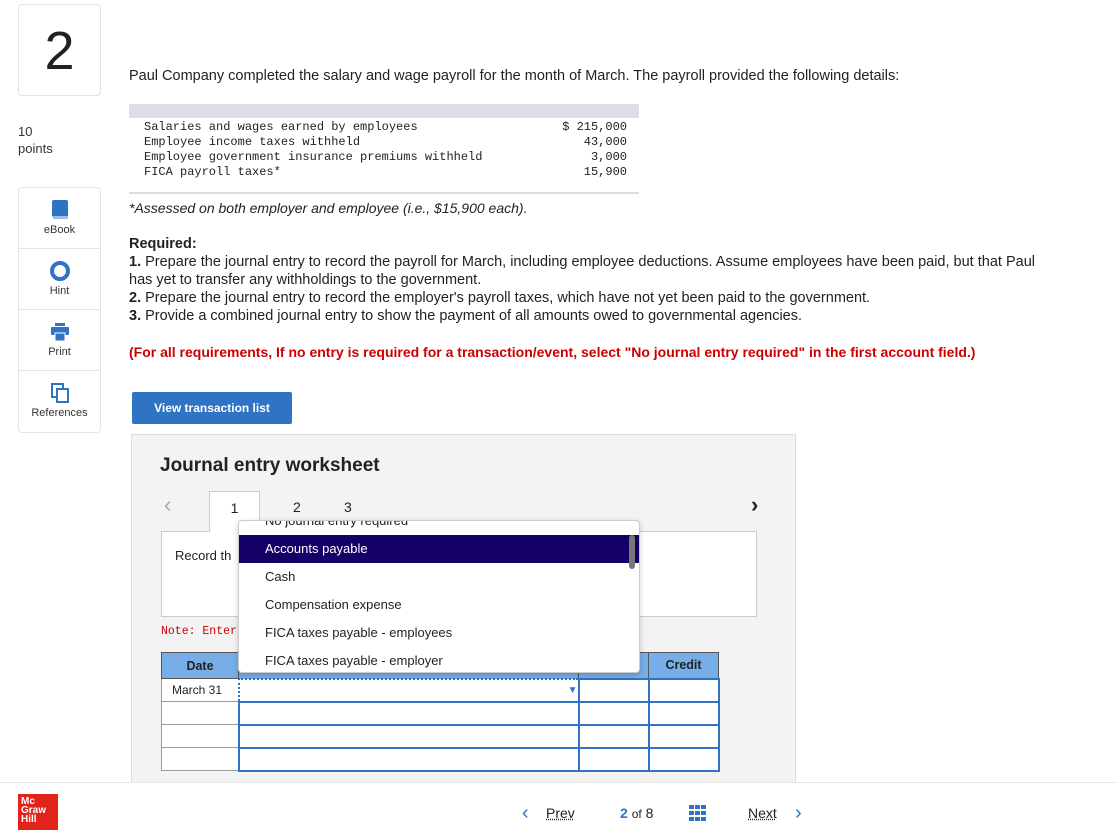  What do you see at coordinates (212, 408) in the screenshot?
I see `view-transaction-list-button: View transaction list` at bounding box center [212, 408].